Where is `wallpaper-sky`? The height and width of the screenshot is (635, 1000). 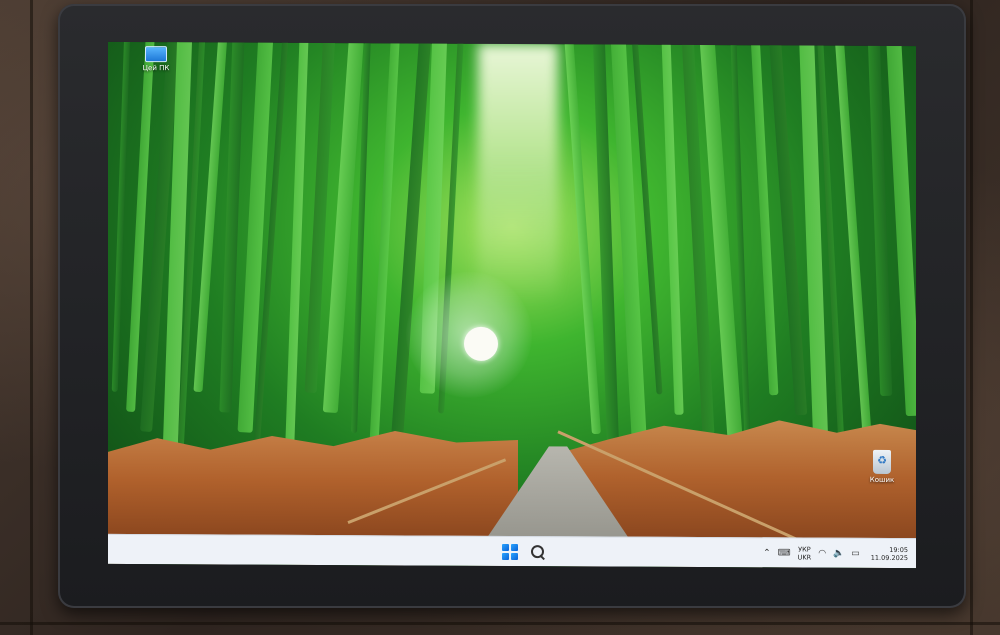 wallpaper-sky is located at coordinates (518, 174).